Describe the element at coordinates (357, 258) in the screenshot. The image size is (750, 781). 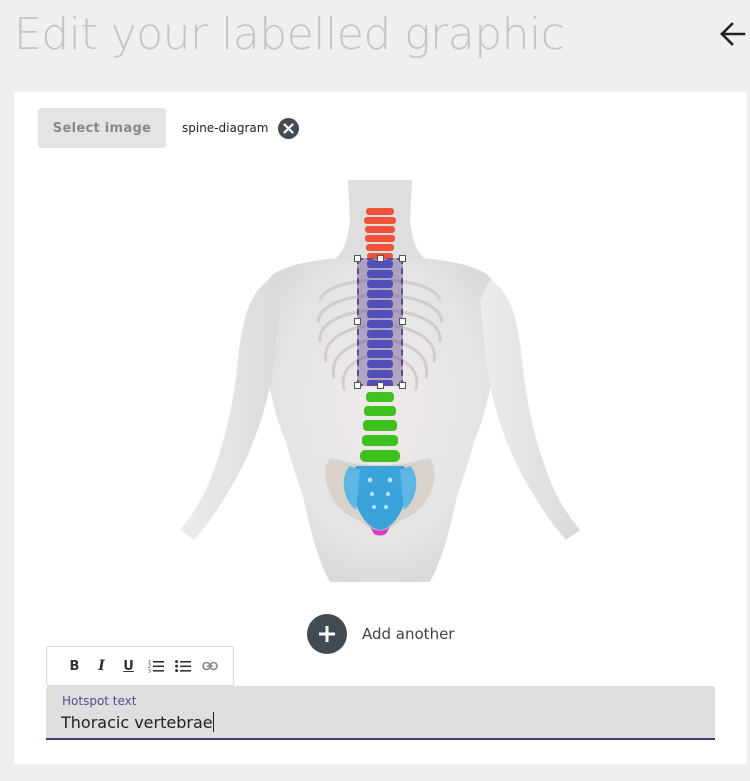
I see `resize-handle-top-left` at that location.